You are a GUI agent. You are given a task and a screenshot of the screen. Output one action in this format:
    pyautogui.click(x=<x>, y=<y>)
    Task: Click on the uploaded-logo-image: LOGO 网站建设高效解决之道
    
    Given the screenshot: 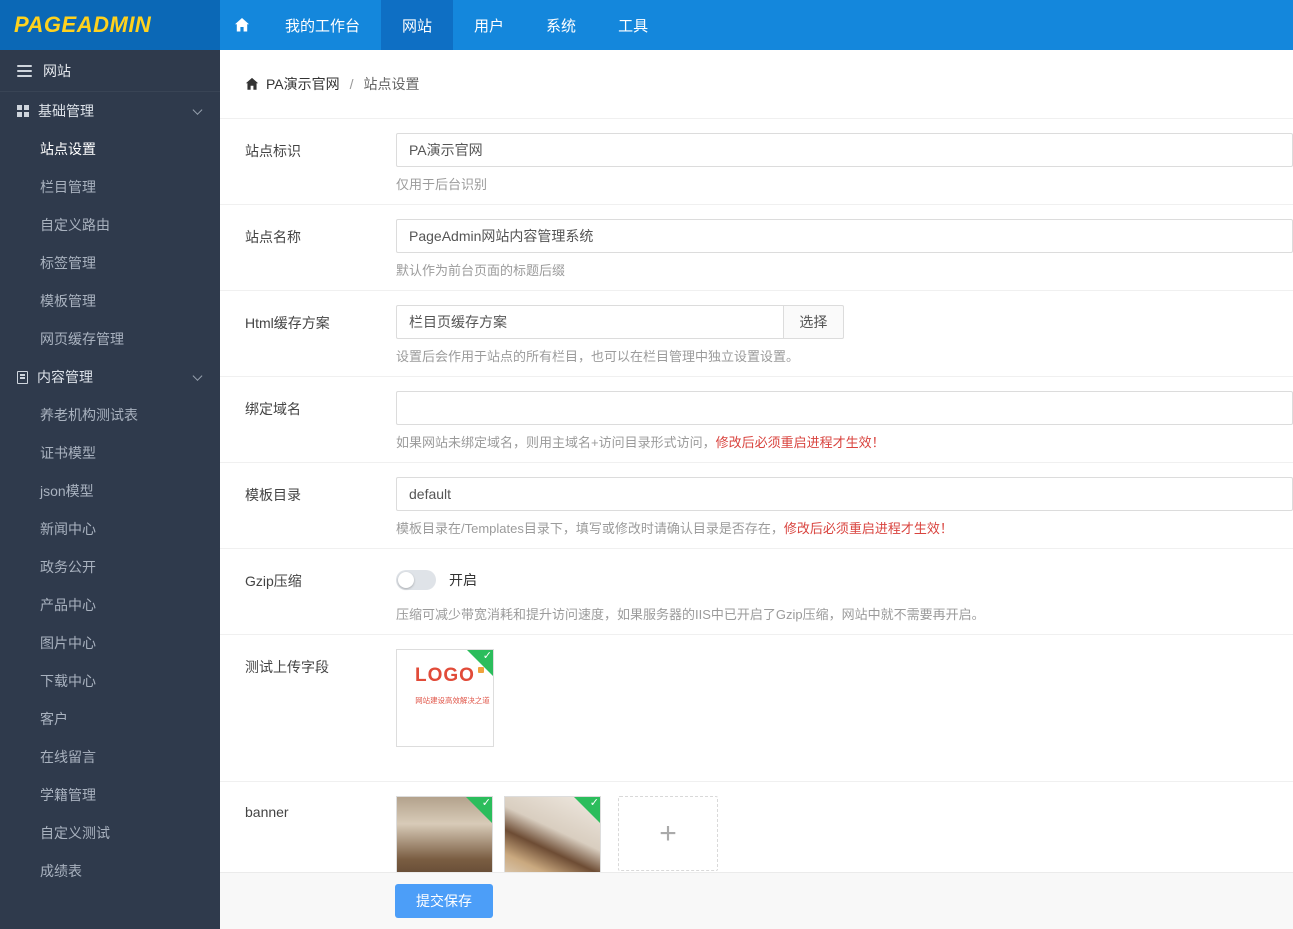 What is the action you would take?
    pyautogui.click(x=445, y=698)
    